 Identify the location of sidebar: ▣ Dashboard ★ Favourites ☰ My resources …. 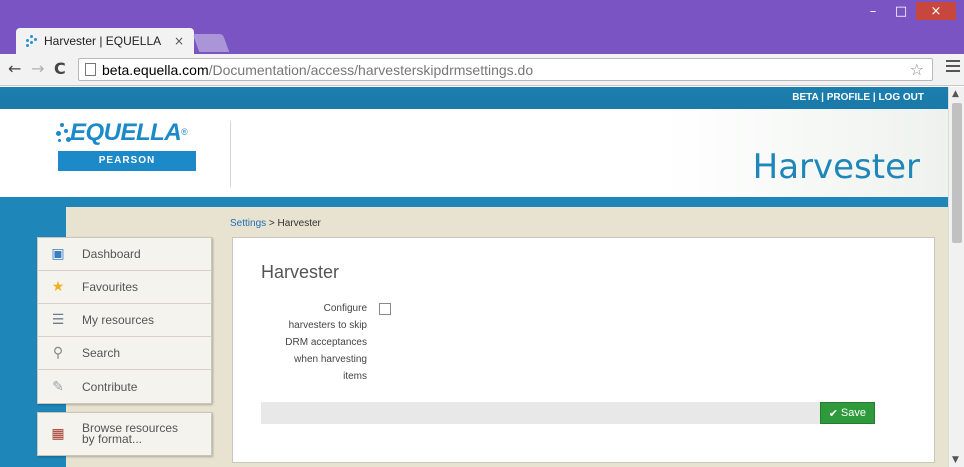
(124, 346).